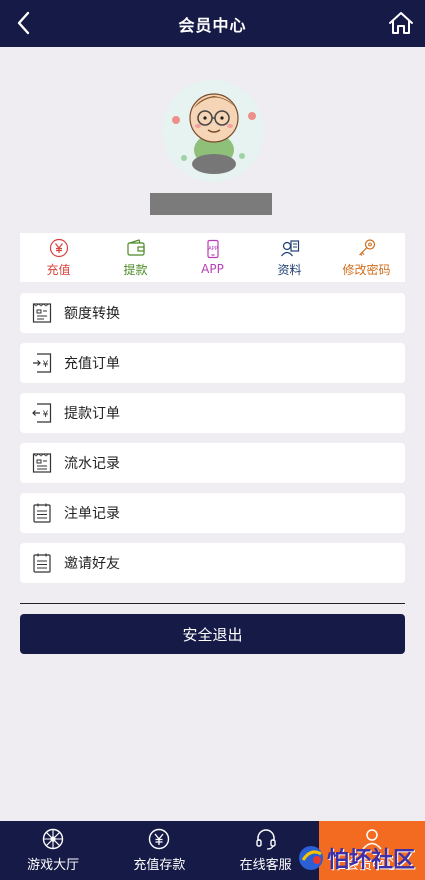  Describe the element at coordinates (92, 414) in the screenshot. I see `menu-item-label: 提款订单` at that location.